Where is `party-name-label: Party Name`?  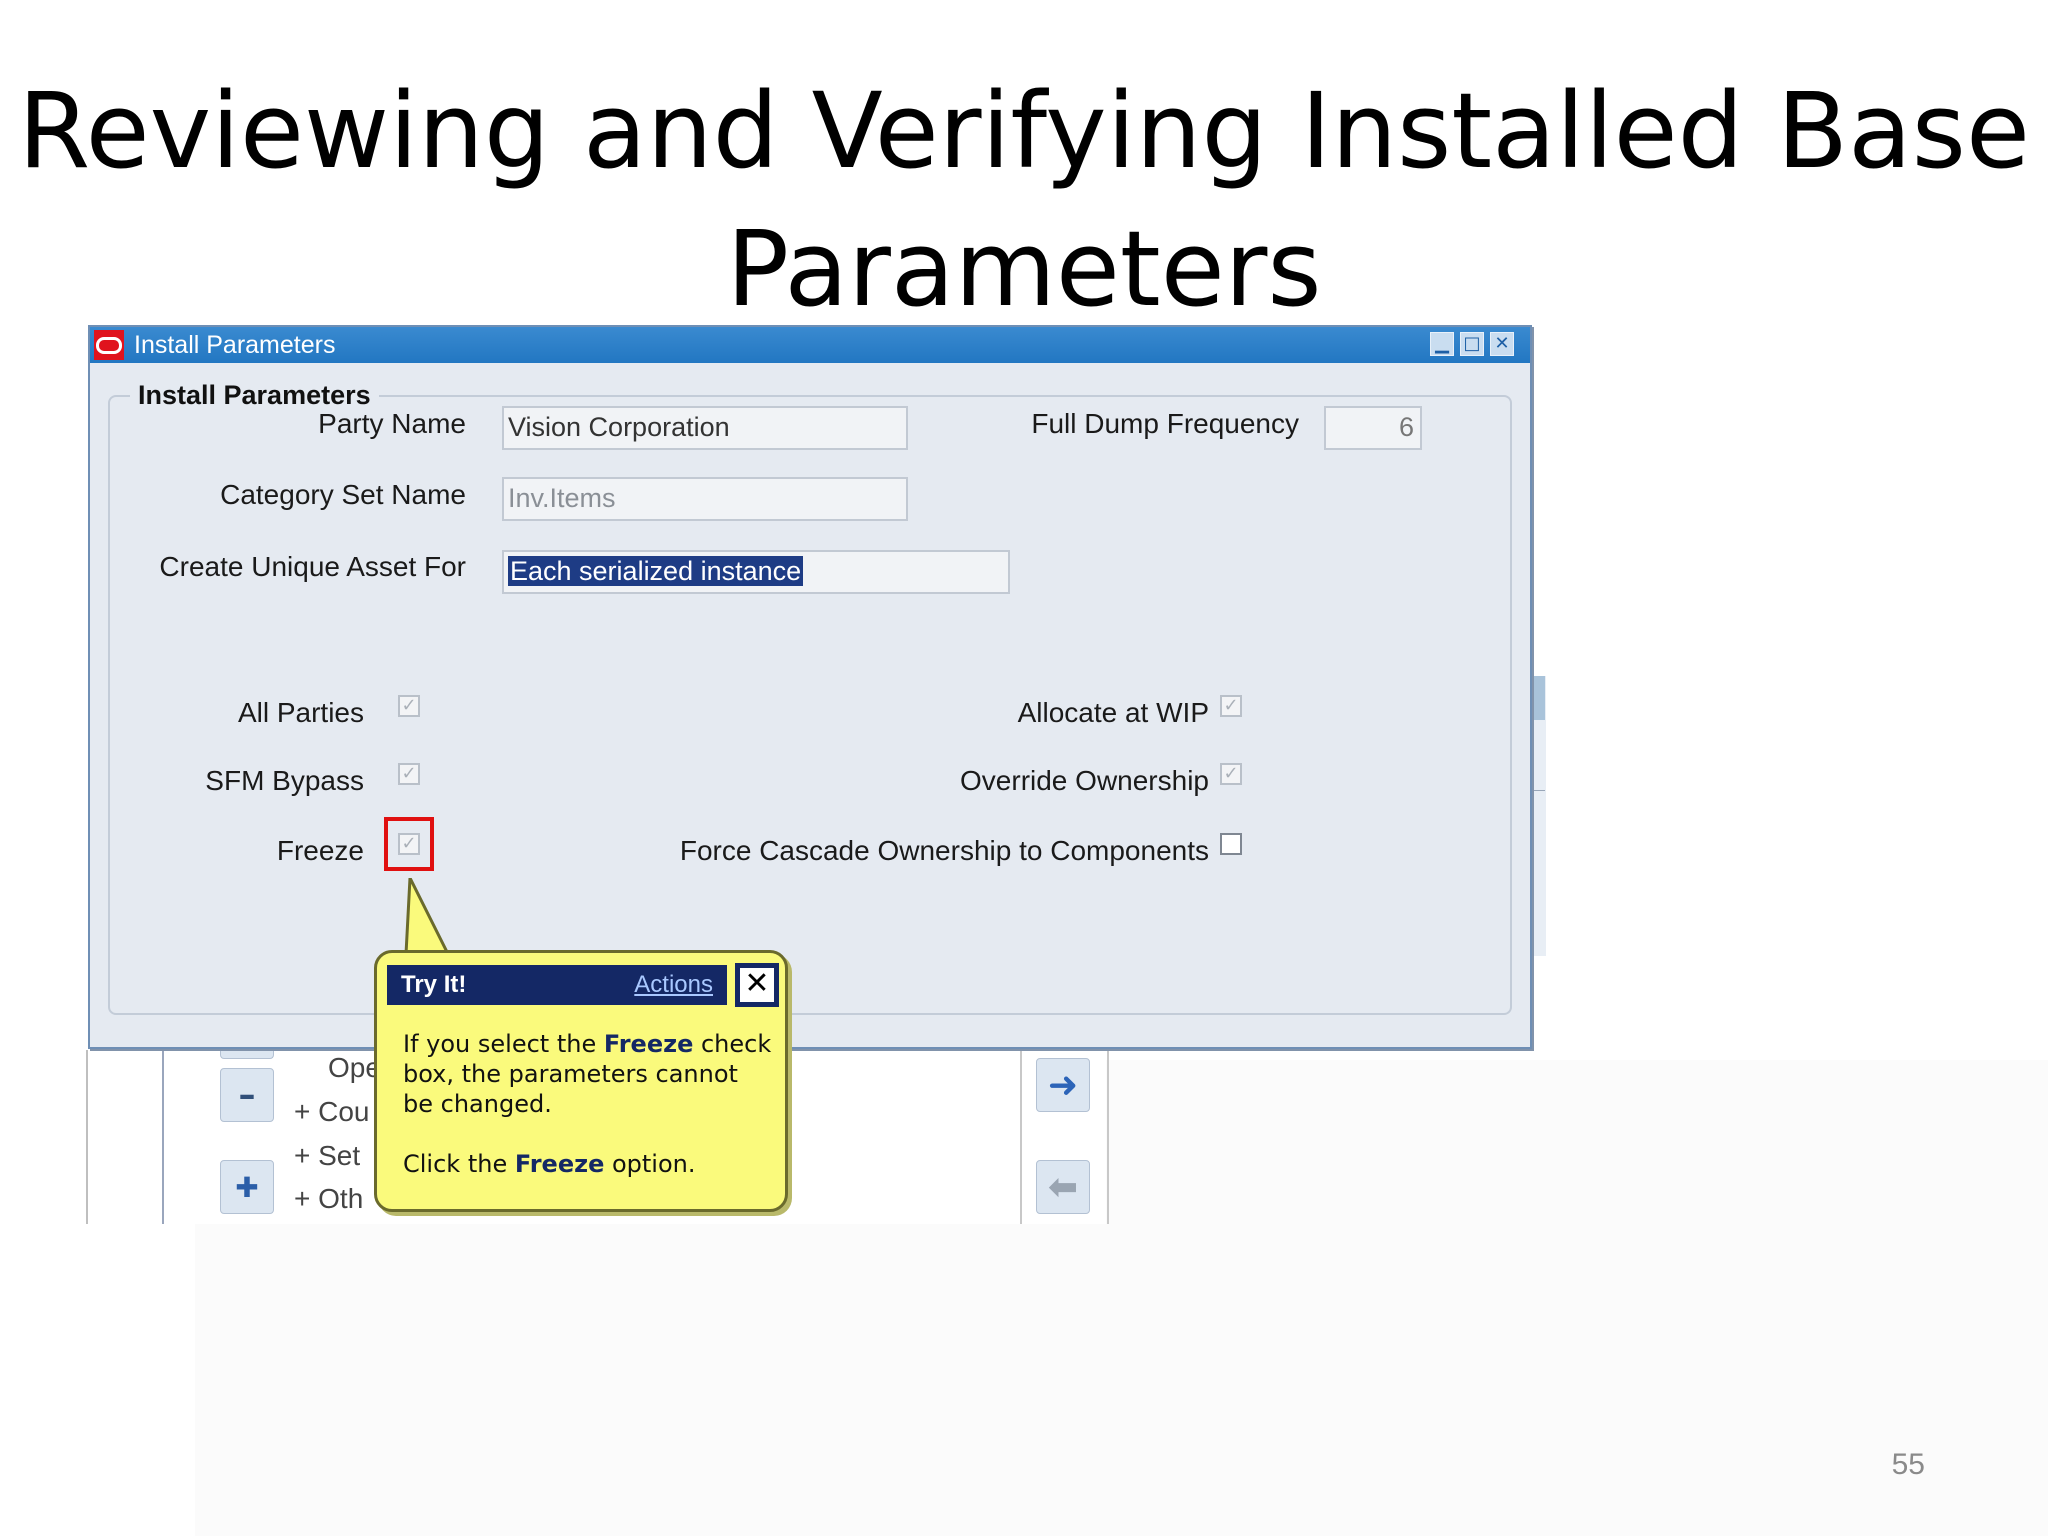 party-name-label: Party Name is located at coordinates (392, 423).